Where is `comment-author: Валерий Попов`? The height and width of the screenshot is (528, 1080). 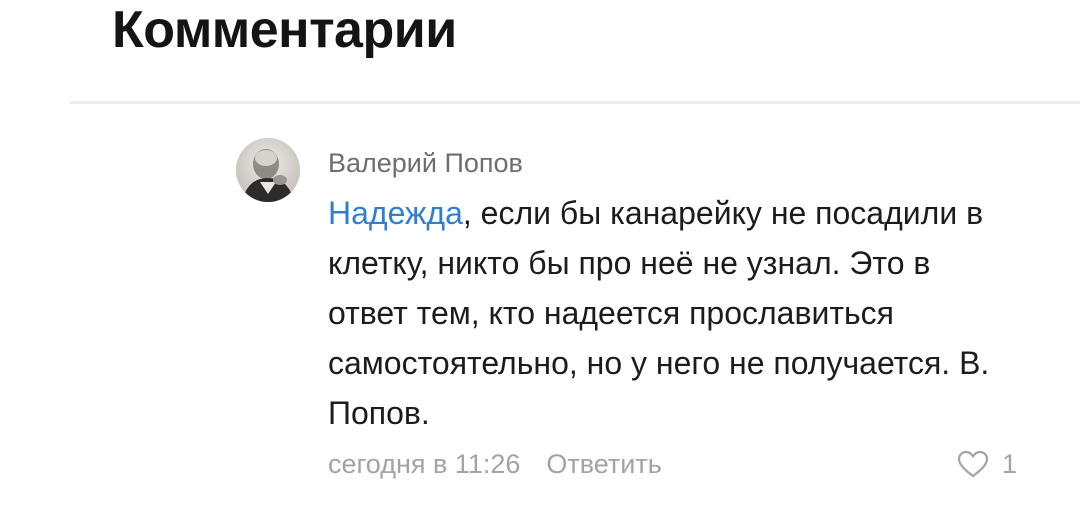 comment-author: Валерий Попов is located at coordinates (678, 163).